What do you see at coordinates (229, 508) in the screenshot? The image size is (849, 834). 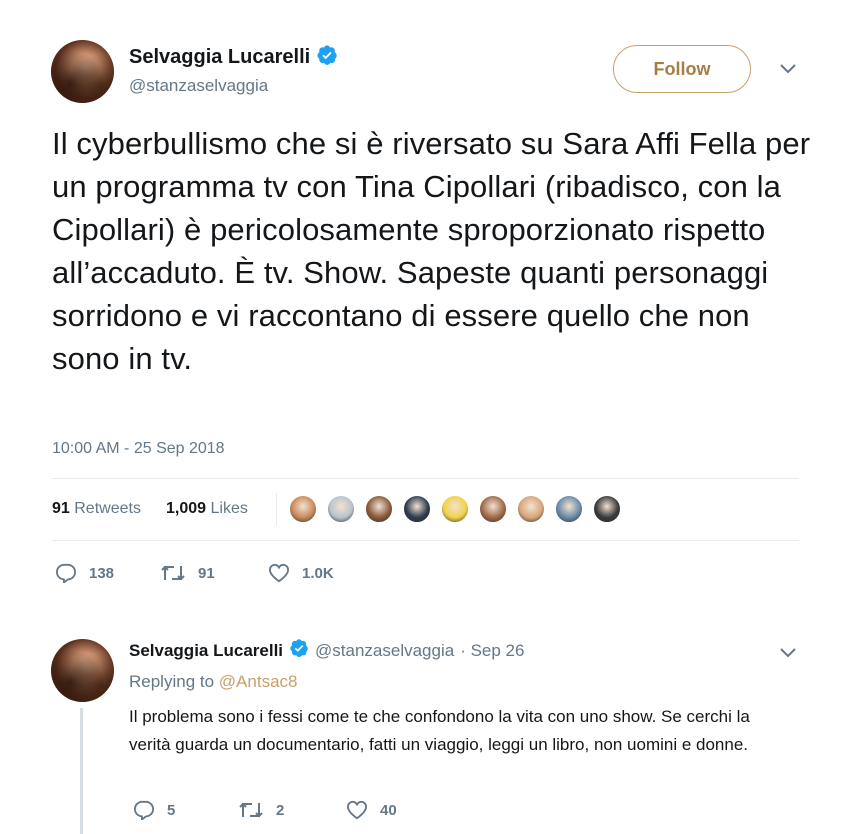 I see `like-label: Likes` at bounding box center [229, 508].